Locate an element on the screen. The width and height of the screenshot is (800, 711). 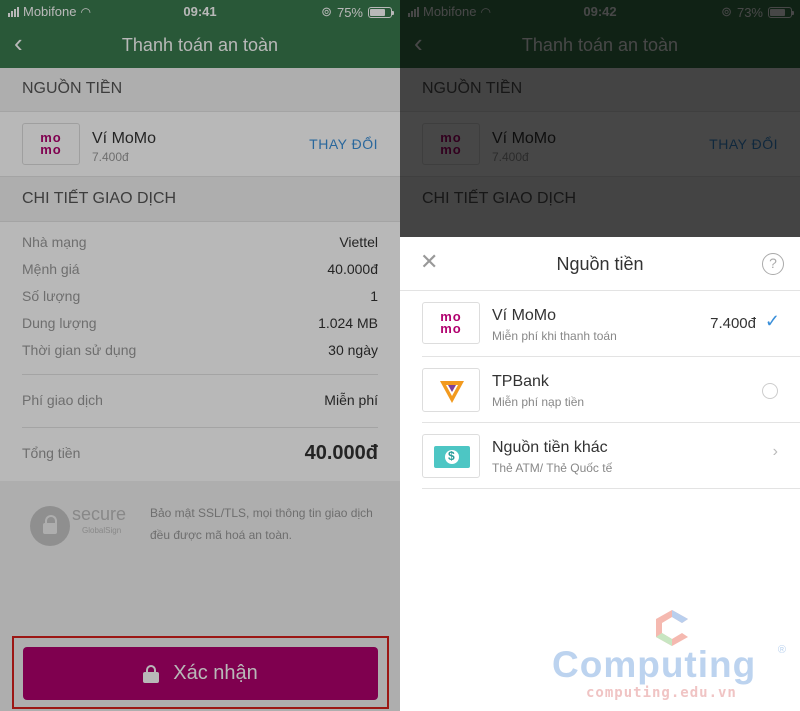
detail-value: 1 is located at coordinates (374, 296).